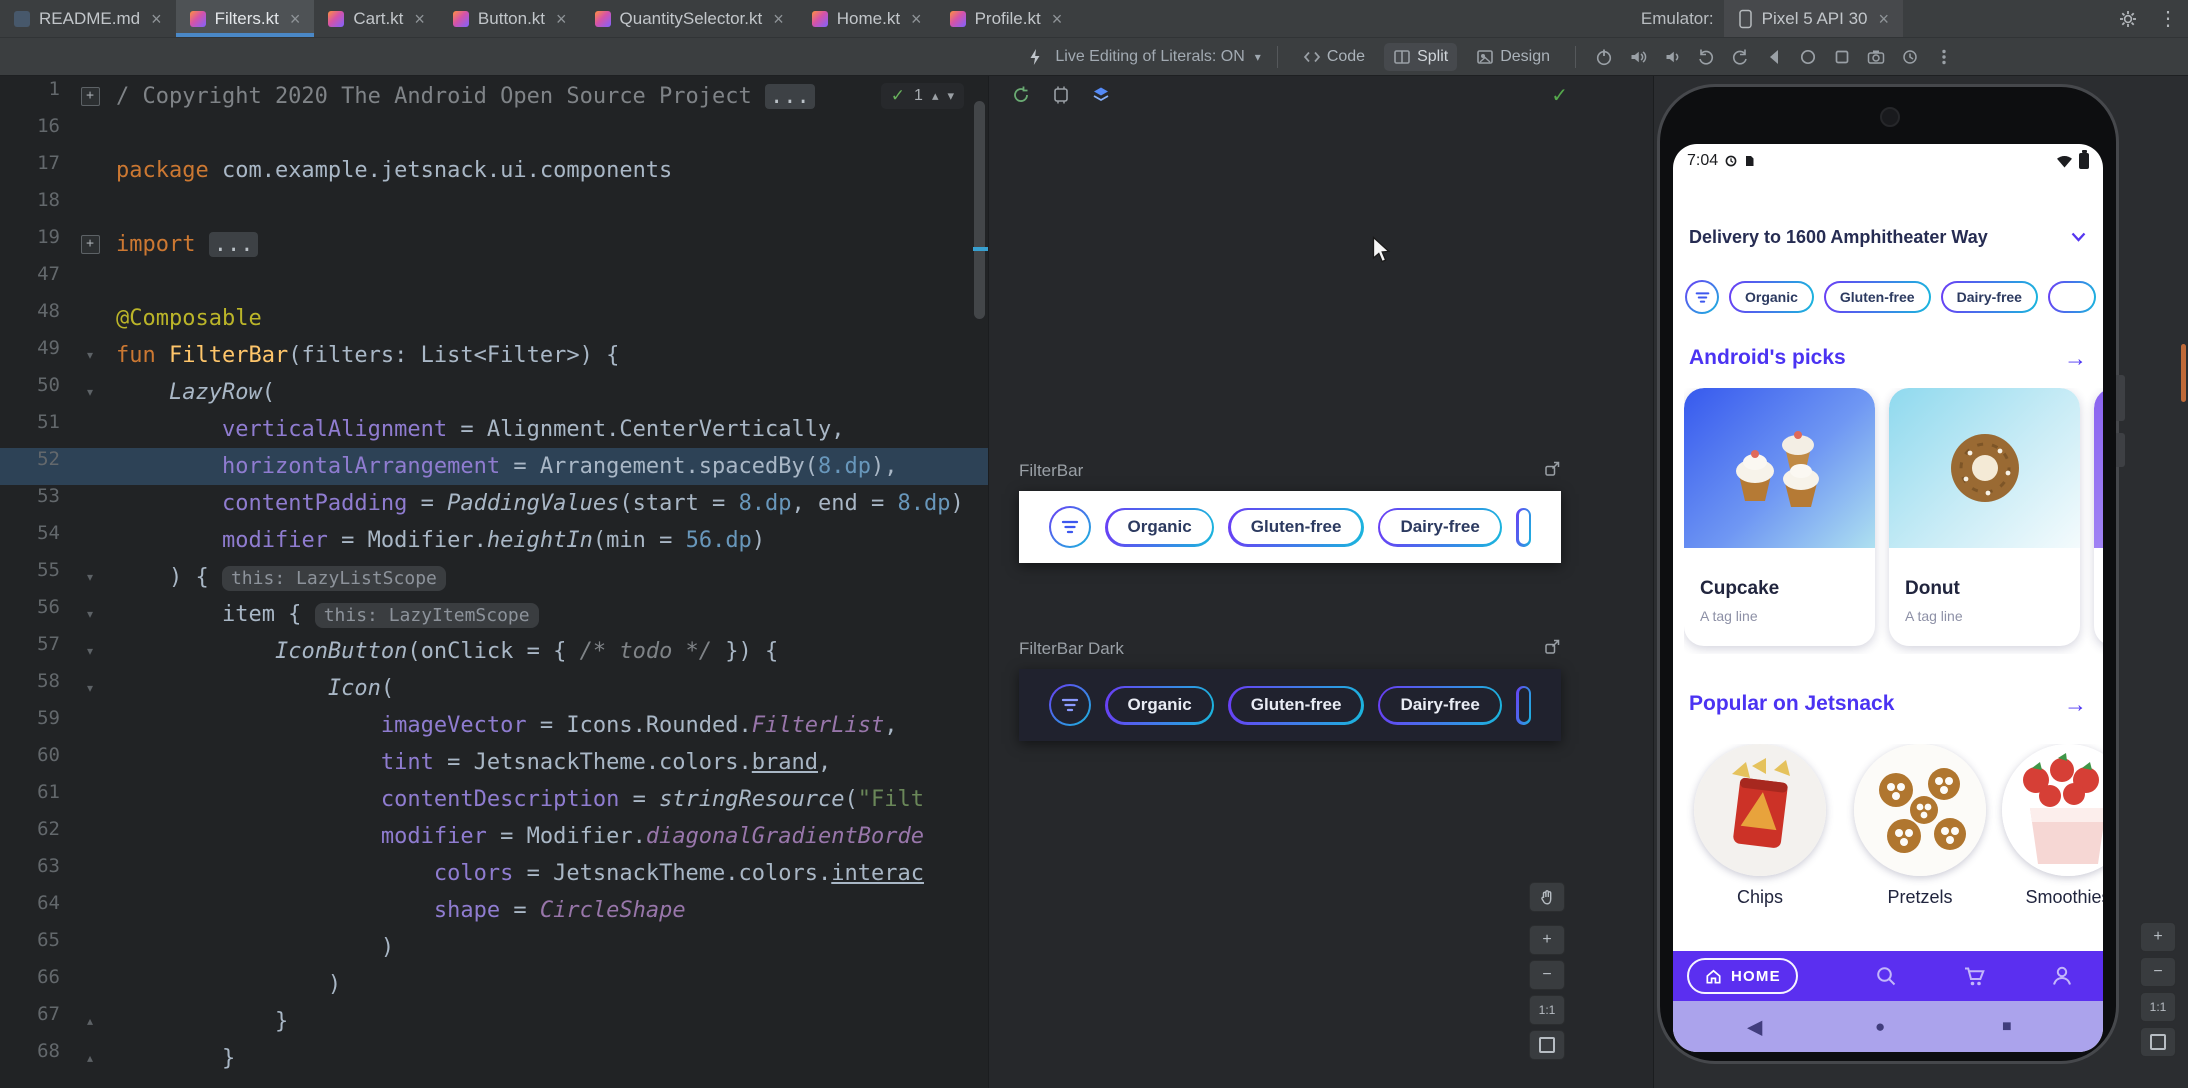 The height and width of the screenshot is (1088, 2188). Describe the element at coordinates (494, 207) in the screenshot. I see `code-line: 18` at that location.